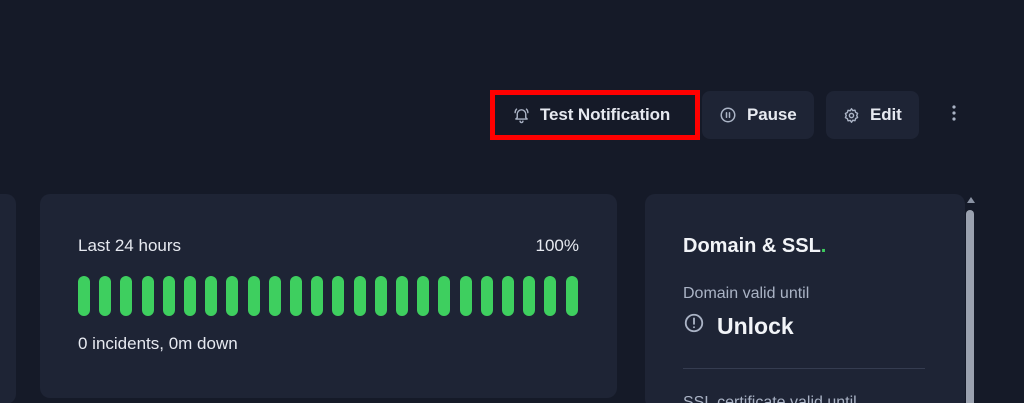 The image size is (1024, 403). I want to click on more-options-button, so click(954, 115).